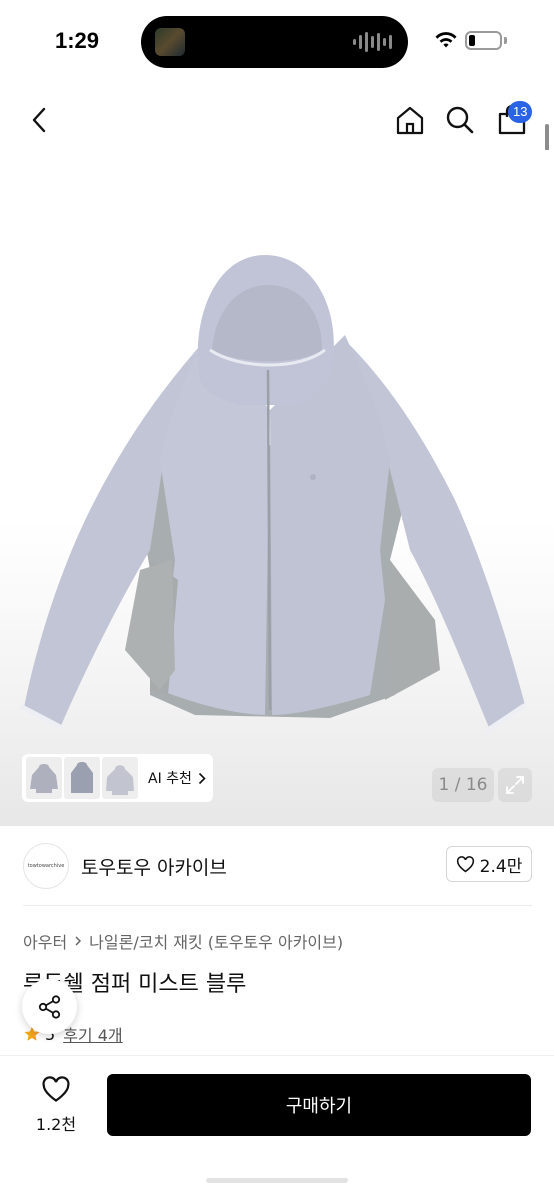 This screenshot has height=1200, width=554. I want to click on thumbnail-strip: AI 추천, so click(117, 778).